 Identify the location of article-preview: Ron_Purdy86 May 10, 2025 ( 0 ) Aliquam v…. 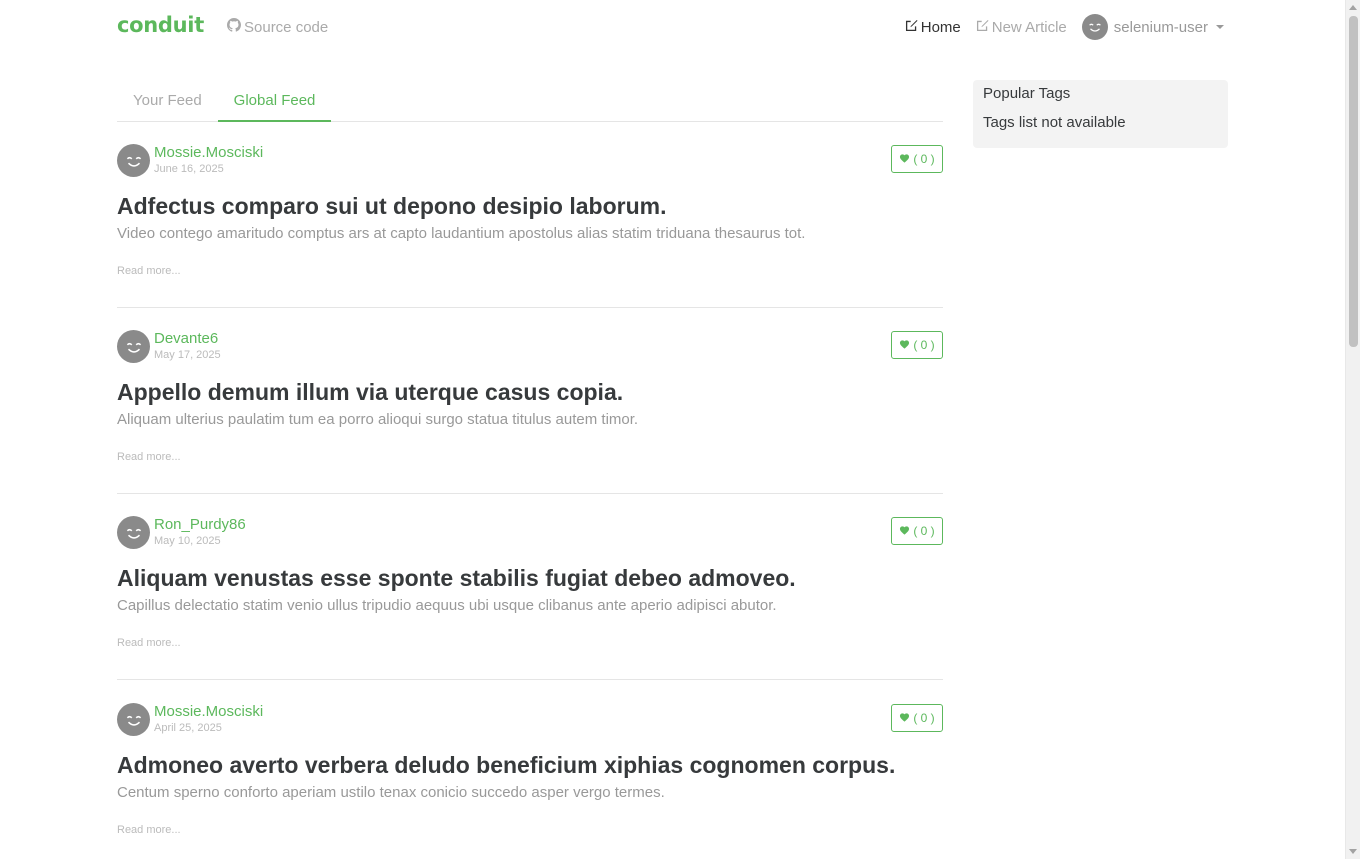
(530, 586).